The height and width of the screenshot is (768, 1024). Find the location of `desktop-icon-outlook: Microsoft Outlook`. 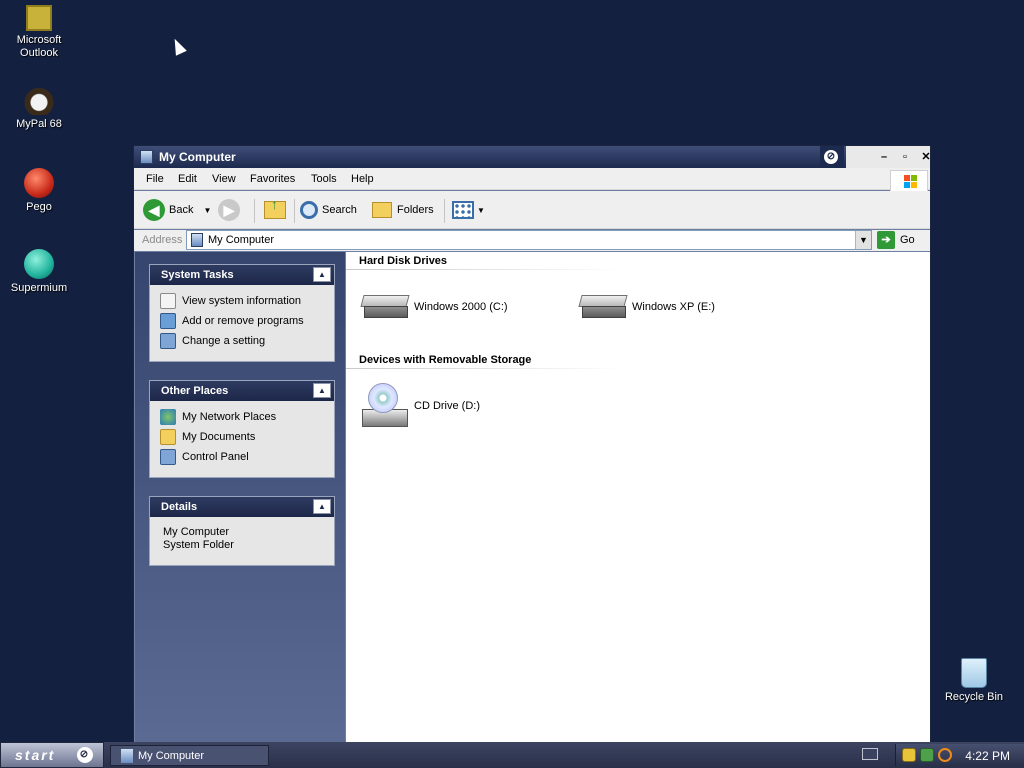

desktop-icon-outlook: Microsoft Outlook is located at coordinates (39, 32).